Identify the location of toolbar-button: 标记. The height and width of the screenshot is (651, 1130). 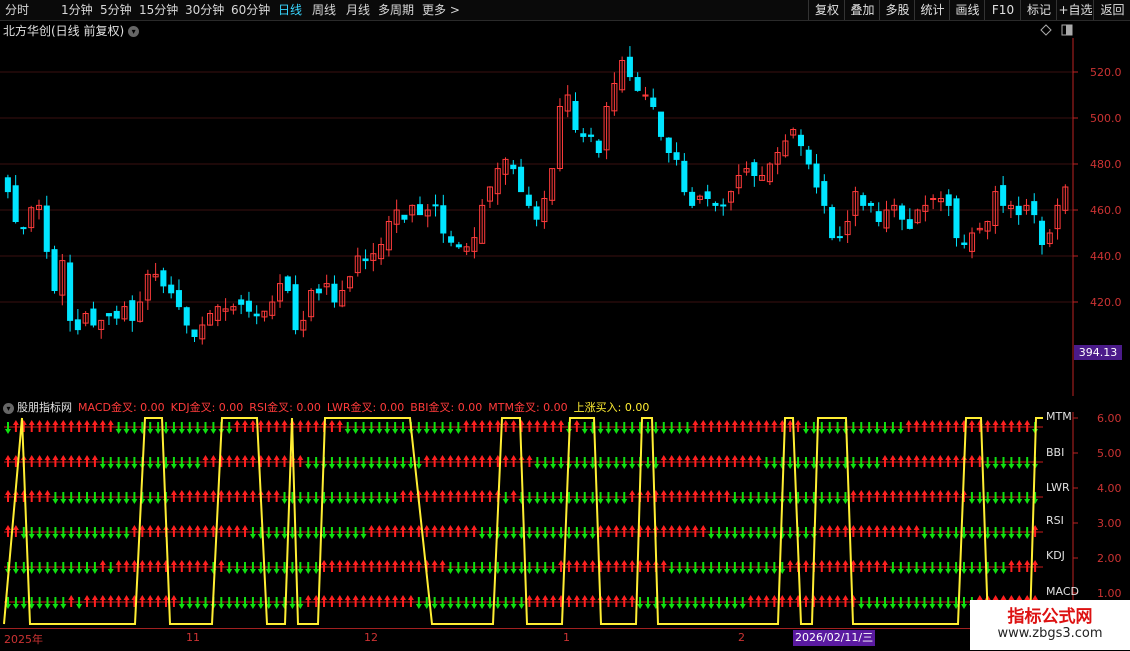
(1038, 10).